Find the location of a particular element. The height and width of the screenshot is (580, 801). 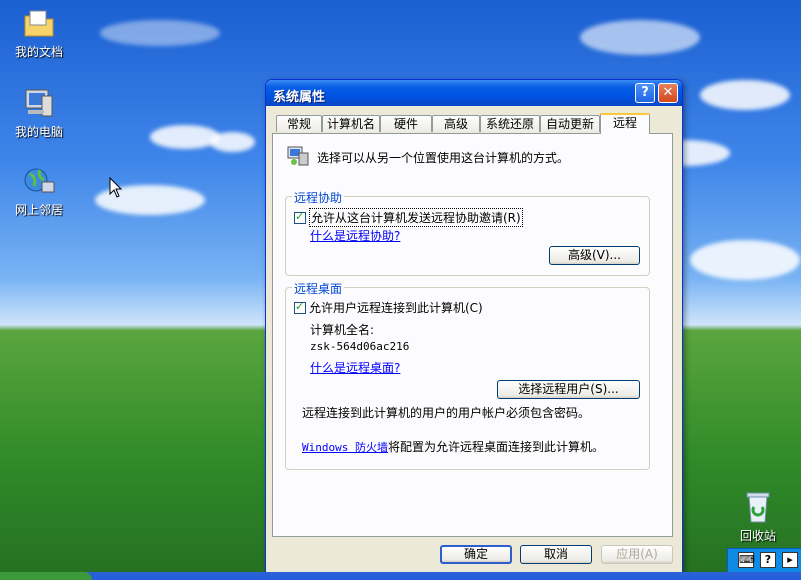

button-label: 应用(A) is located at coordinates (637, 554).